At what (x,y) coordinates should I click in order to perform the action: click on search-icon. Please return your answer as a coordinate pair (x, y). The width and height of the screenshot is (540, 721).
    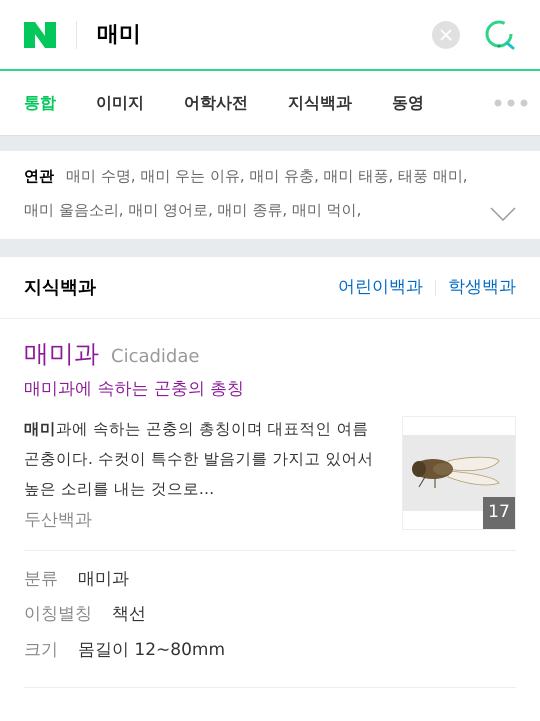
    Looking at the image, I should click on (500, 34).